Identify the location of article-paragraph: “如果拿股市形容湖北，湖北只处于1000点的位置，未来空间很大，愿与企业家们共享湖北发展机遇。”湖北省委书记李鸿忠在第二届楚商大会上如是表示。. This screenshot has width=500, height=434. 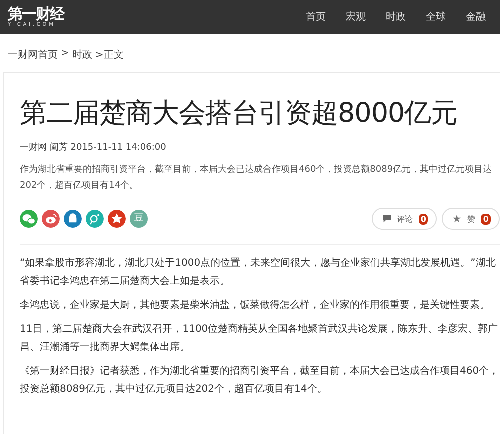
(258, 272).